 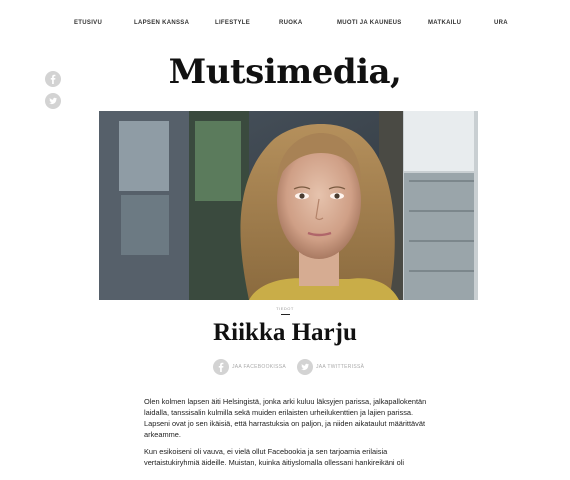 I want to click on twitter-circle, so click(x=305, y=367).